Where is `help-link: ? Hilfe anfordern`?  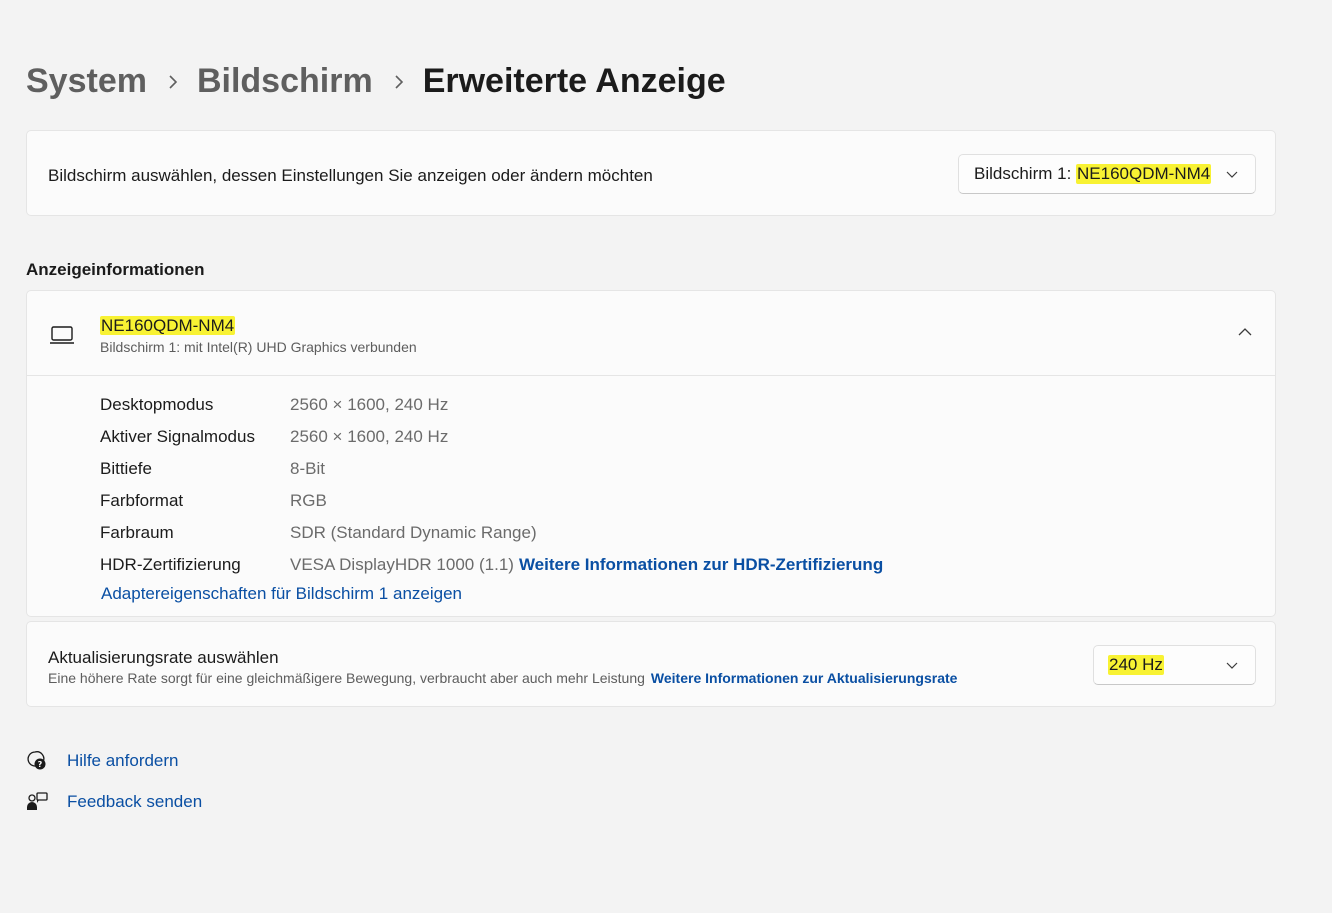 help-link: ? Hilfe anfordern is located at coordinates (102, 761).